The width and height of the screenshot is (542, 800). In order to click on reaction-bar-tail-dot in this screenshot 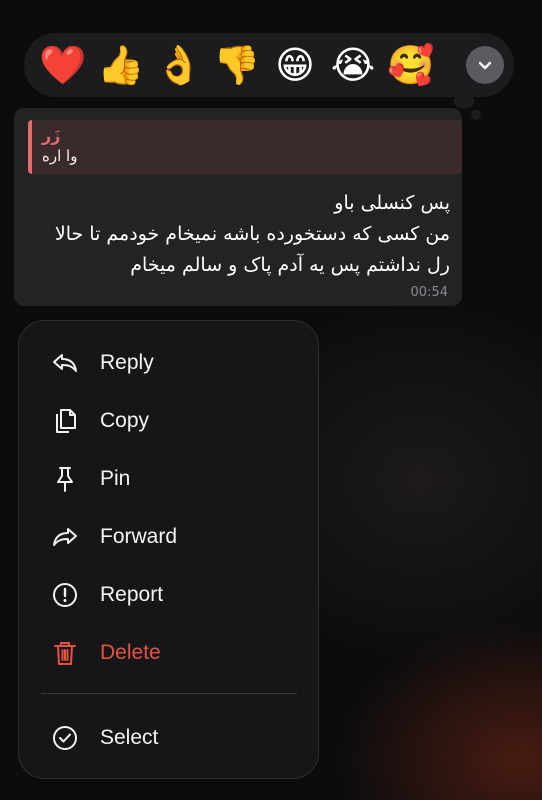, I will do `click(476, 115)`.